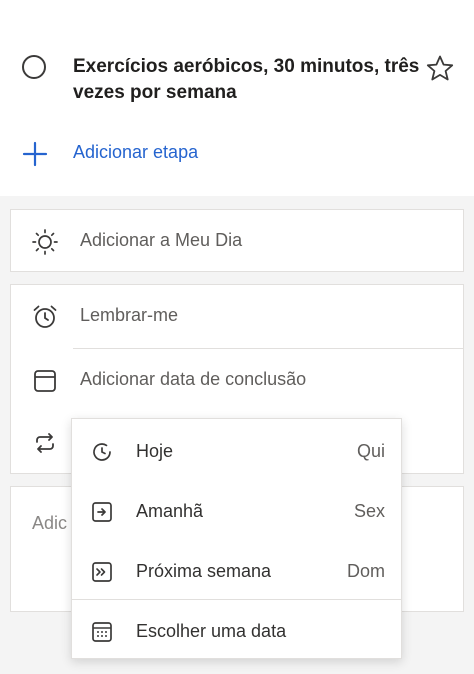  I want to click on due-tomorrow-label: Amanhã, so click(170, 511).